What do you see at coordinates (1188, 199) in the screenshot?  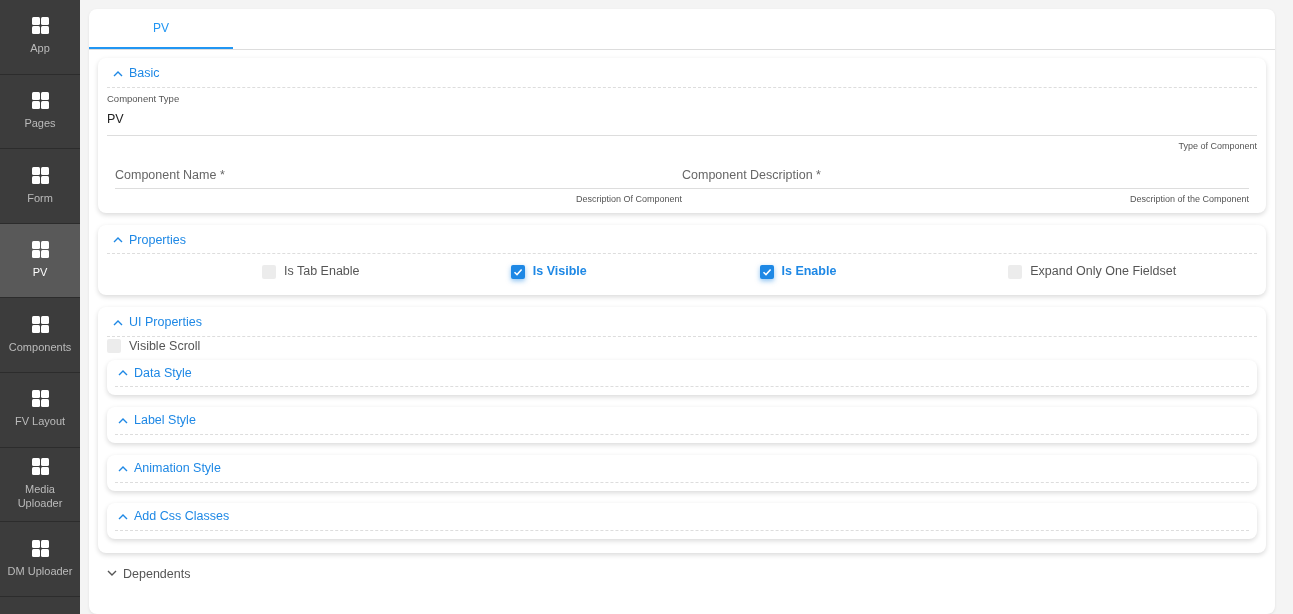 I see `field-hint: Description of the Component` at bounding box center [1188, 199].